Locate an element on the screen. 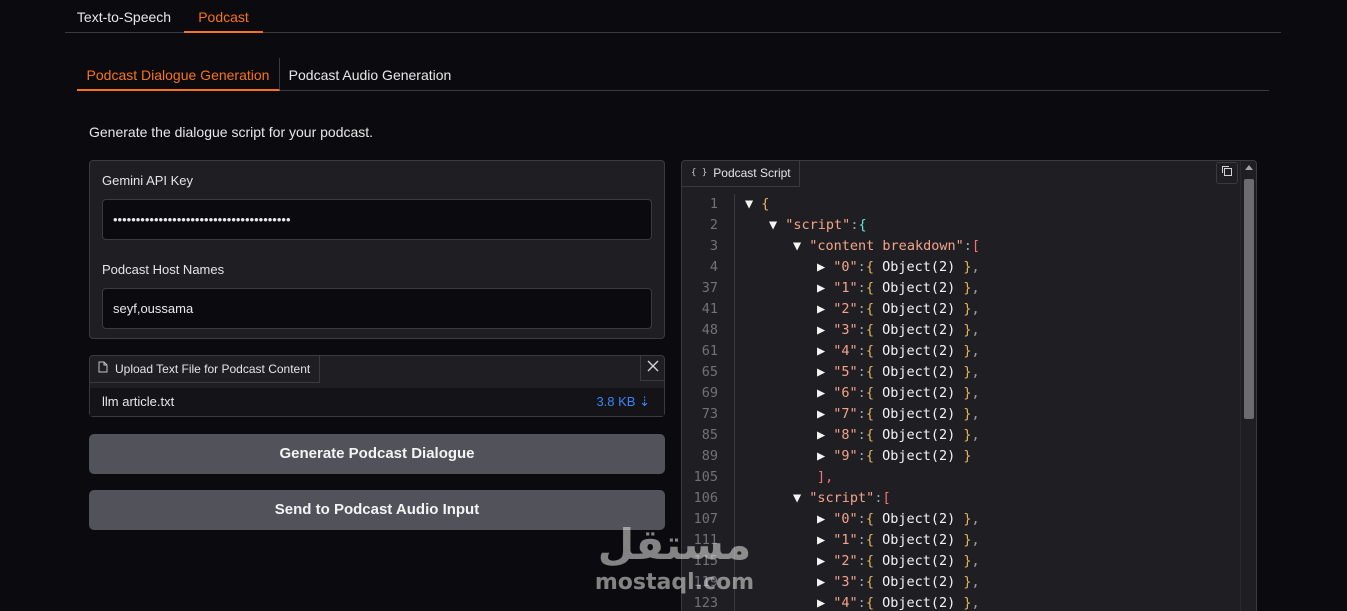 This screenshot has width=1347, height=611. scroll-up-arrow is located at coordinates (1249, 167).